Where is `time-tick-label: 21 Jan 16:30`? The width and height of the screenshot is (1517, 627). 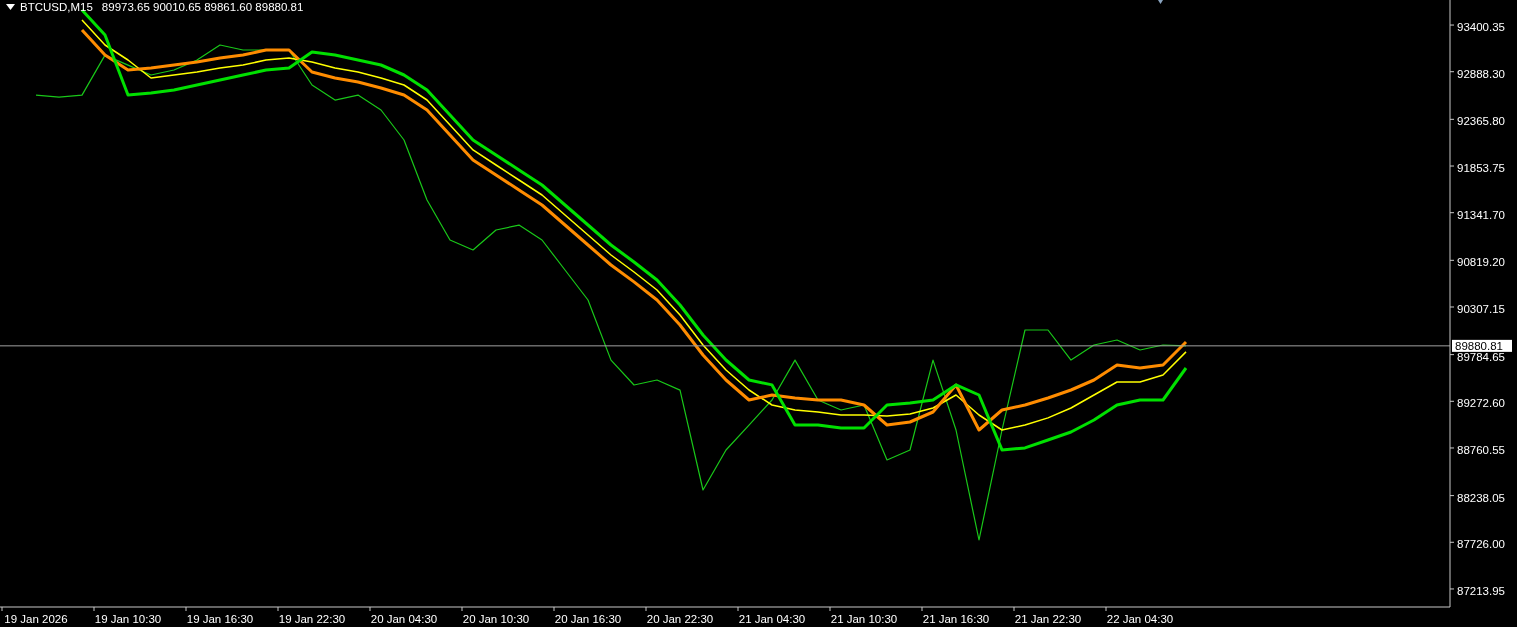
time-tick-label: 21 Jan 16:30 is located at coordinates (956, 619).